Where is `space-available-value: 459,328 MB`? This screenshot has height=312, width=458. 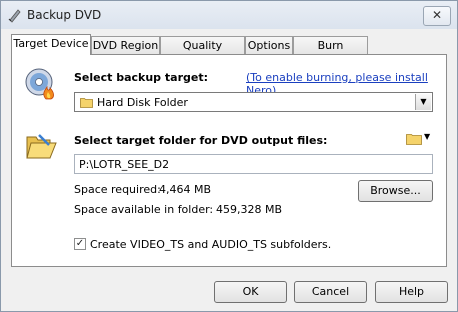
space-available-value: 459,328 MB is located at coordinates (249, 209).